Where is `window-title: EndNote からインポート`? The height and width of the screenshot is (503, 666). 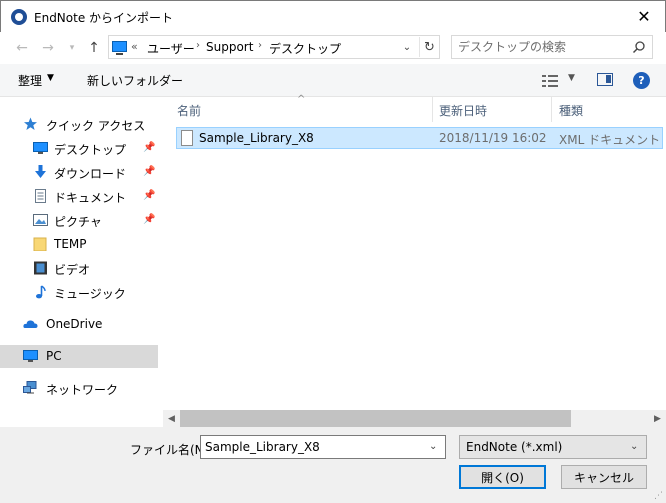 window-title: EndNote からインポート is located at coordinates (104, 18).